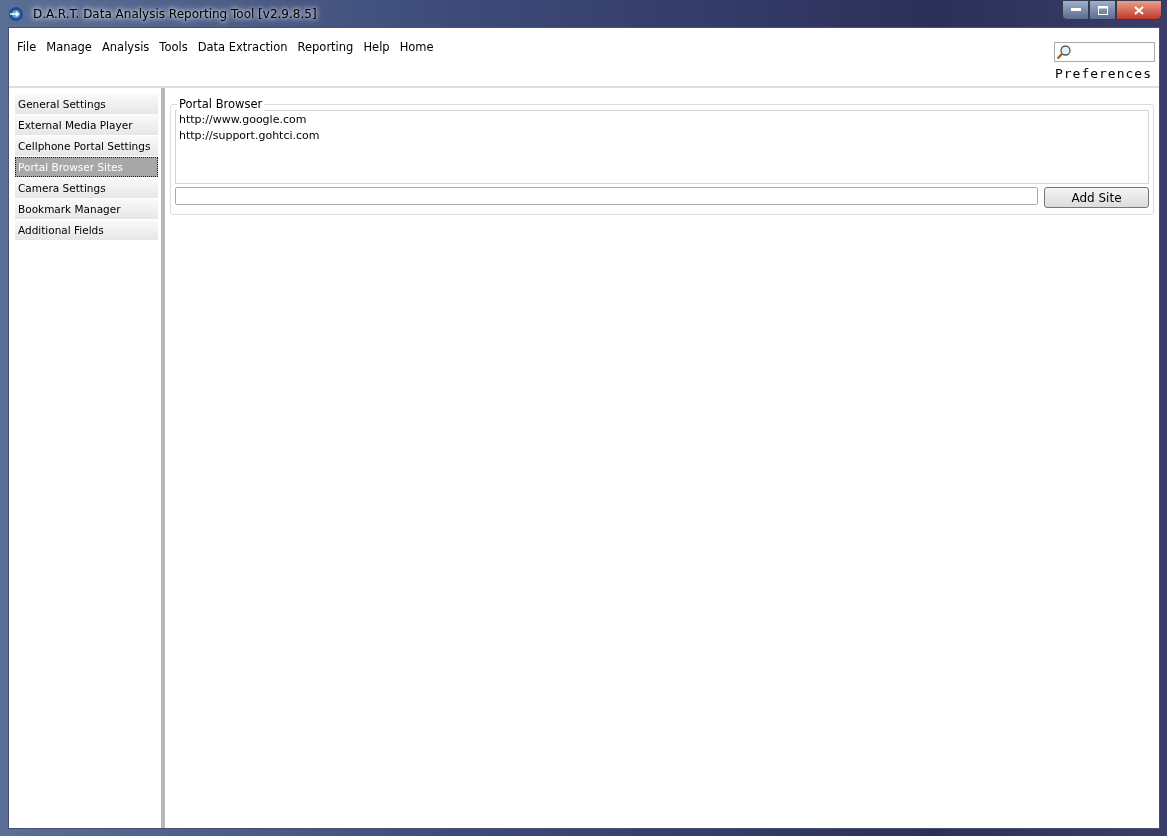  I want to click on menu-item: Home, so click(419, 51).